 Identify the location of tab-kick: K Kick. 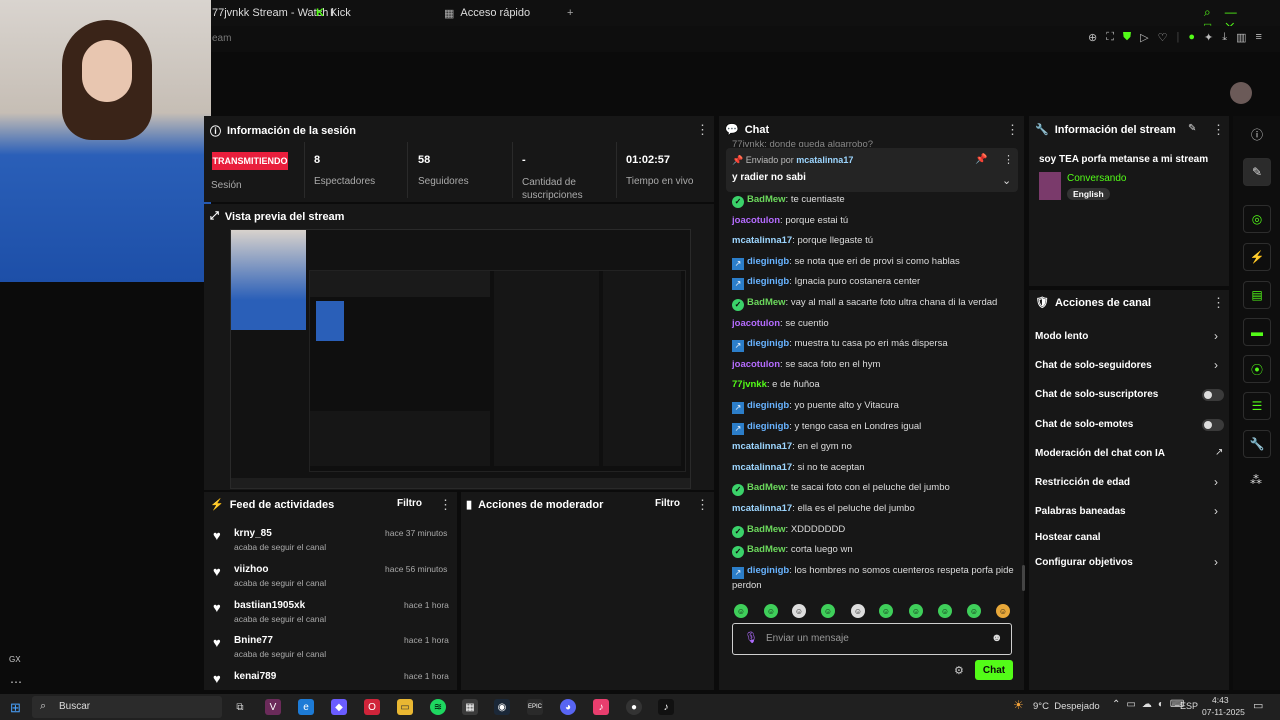
(333, 13).